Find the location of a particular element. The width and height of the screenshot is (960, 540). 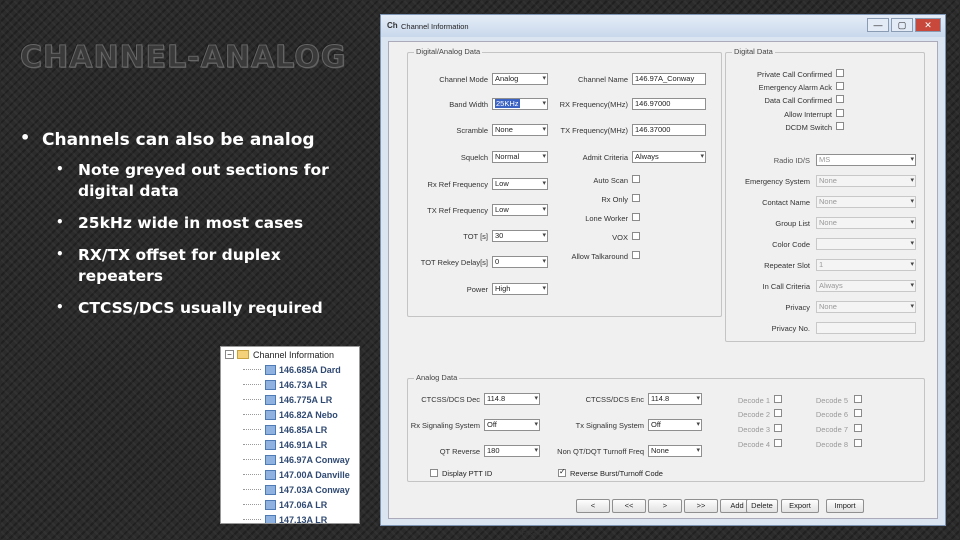

tree-root-label: Channel Information is located at coordinates (294, 354).